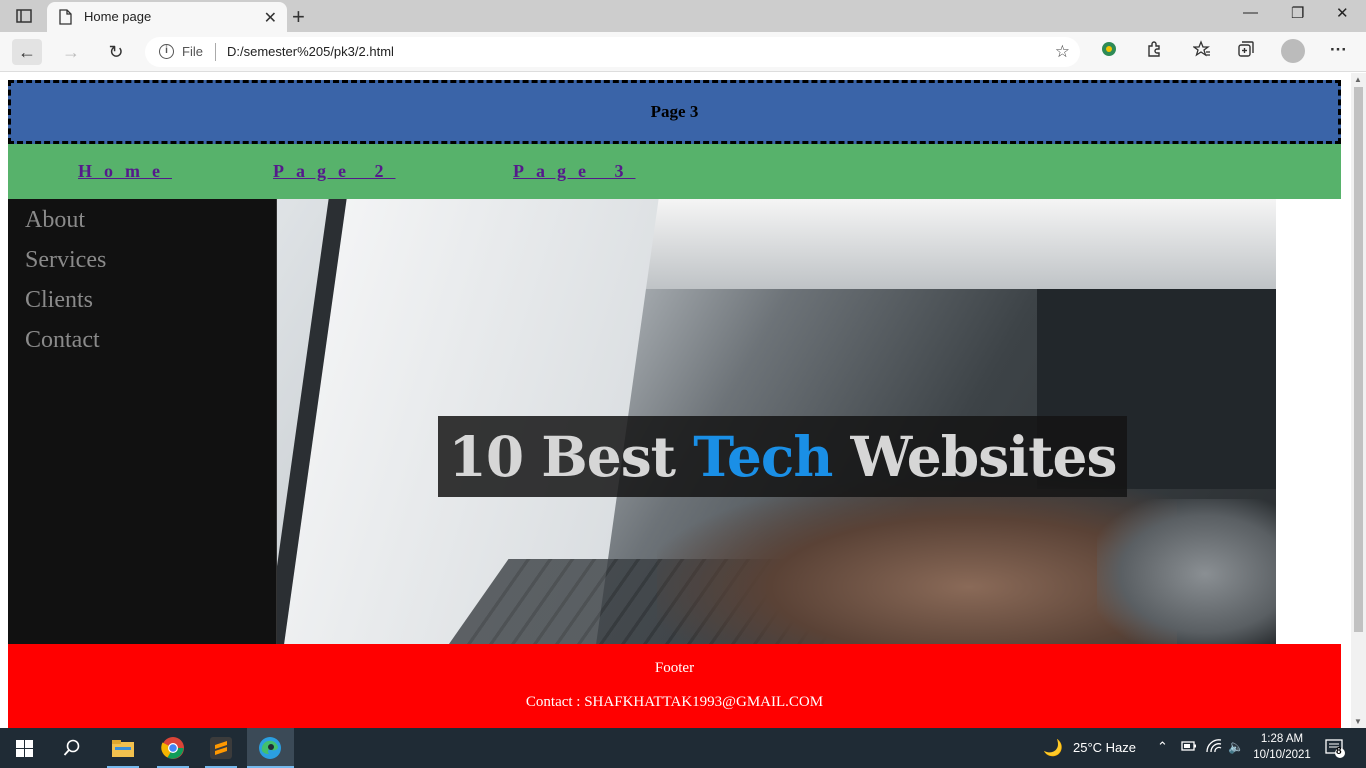 The width and height of the screenshot is (1366, 768). I want to click on tab-title: Home page, so click(118, 16).